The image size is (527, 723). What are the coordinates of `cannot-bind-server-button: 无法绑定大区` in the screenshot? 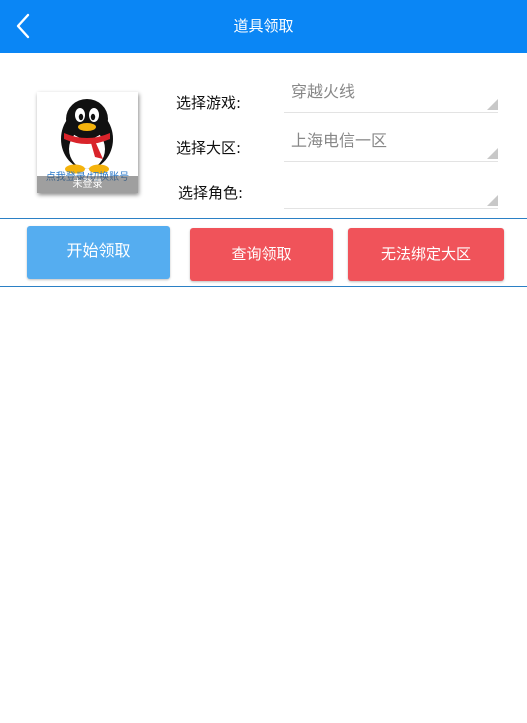 It's located at (426, 254).